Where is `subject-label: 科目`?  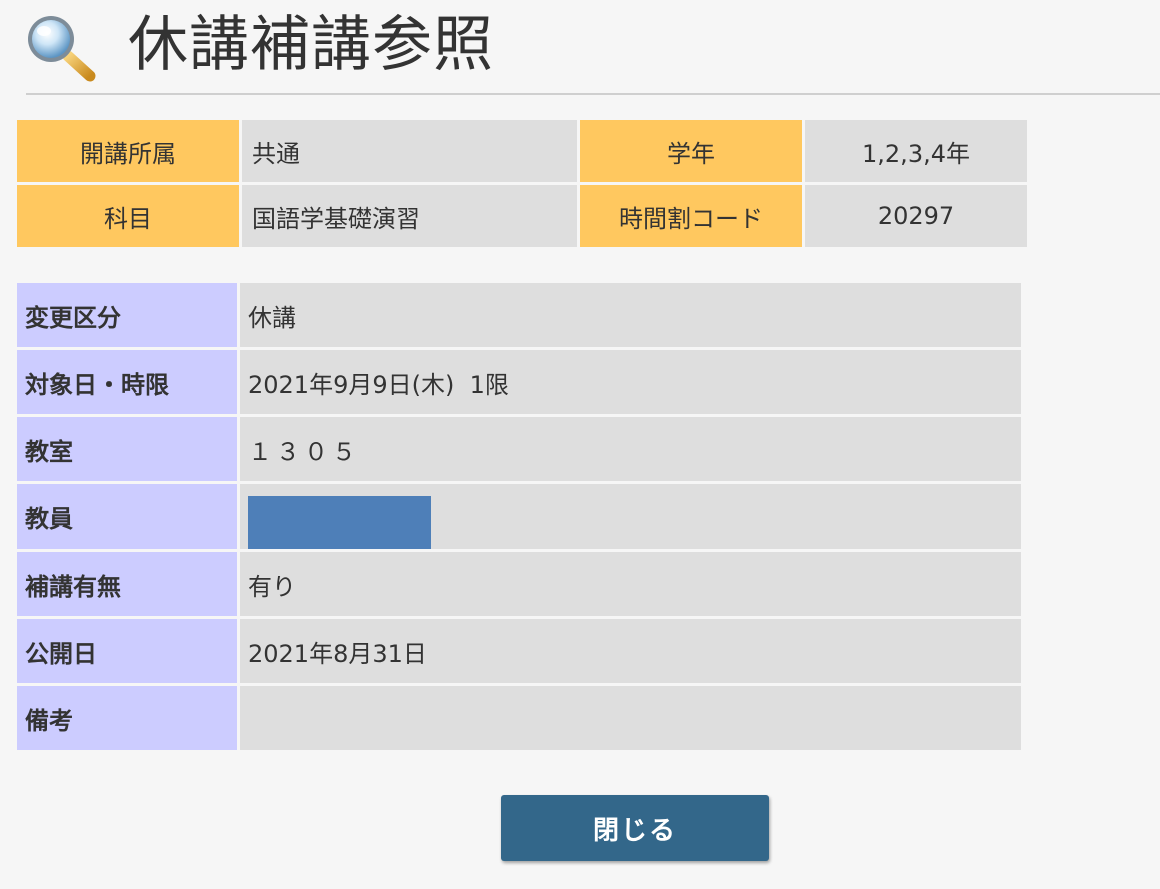 subject-label: 科目 is located at coordinates (128, 216).